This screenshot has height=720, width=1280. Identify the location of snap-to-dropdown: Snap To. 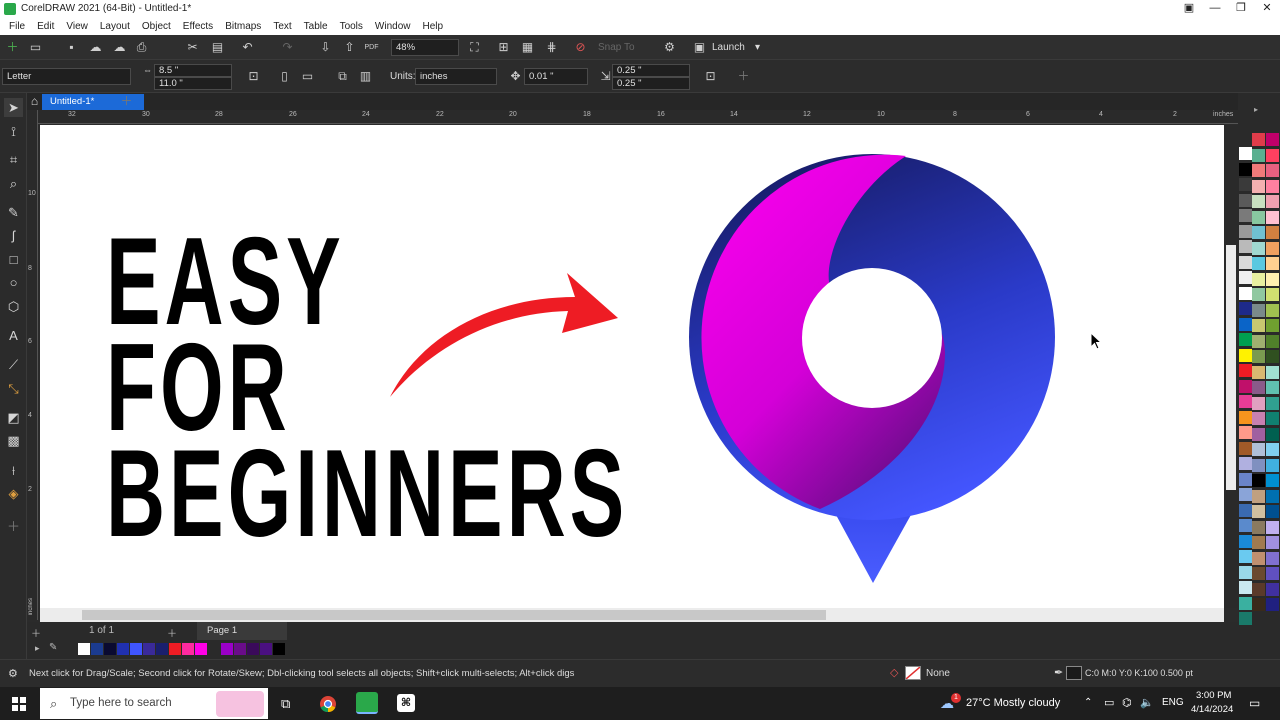
(616, 47).